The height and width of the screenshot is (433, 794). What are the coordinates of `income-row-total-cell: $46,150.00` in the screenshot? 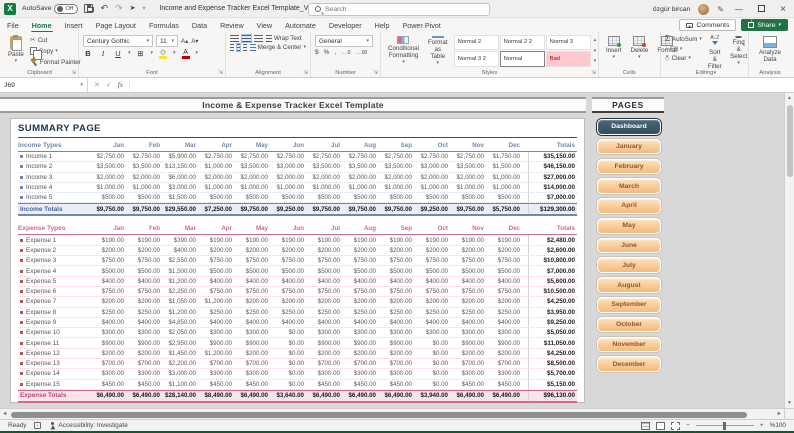 It's located at (552, 167).